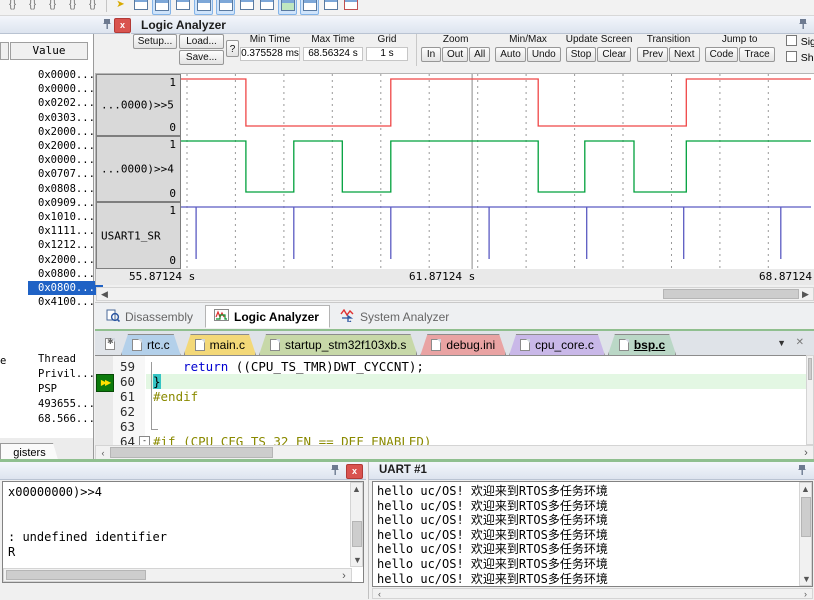 The width and height of the screenshot is (814, 600). I want to click on stop-icon: {}, so click(92, 6).